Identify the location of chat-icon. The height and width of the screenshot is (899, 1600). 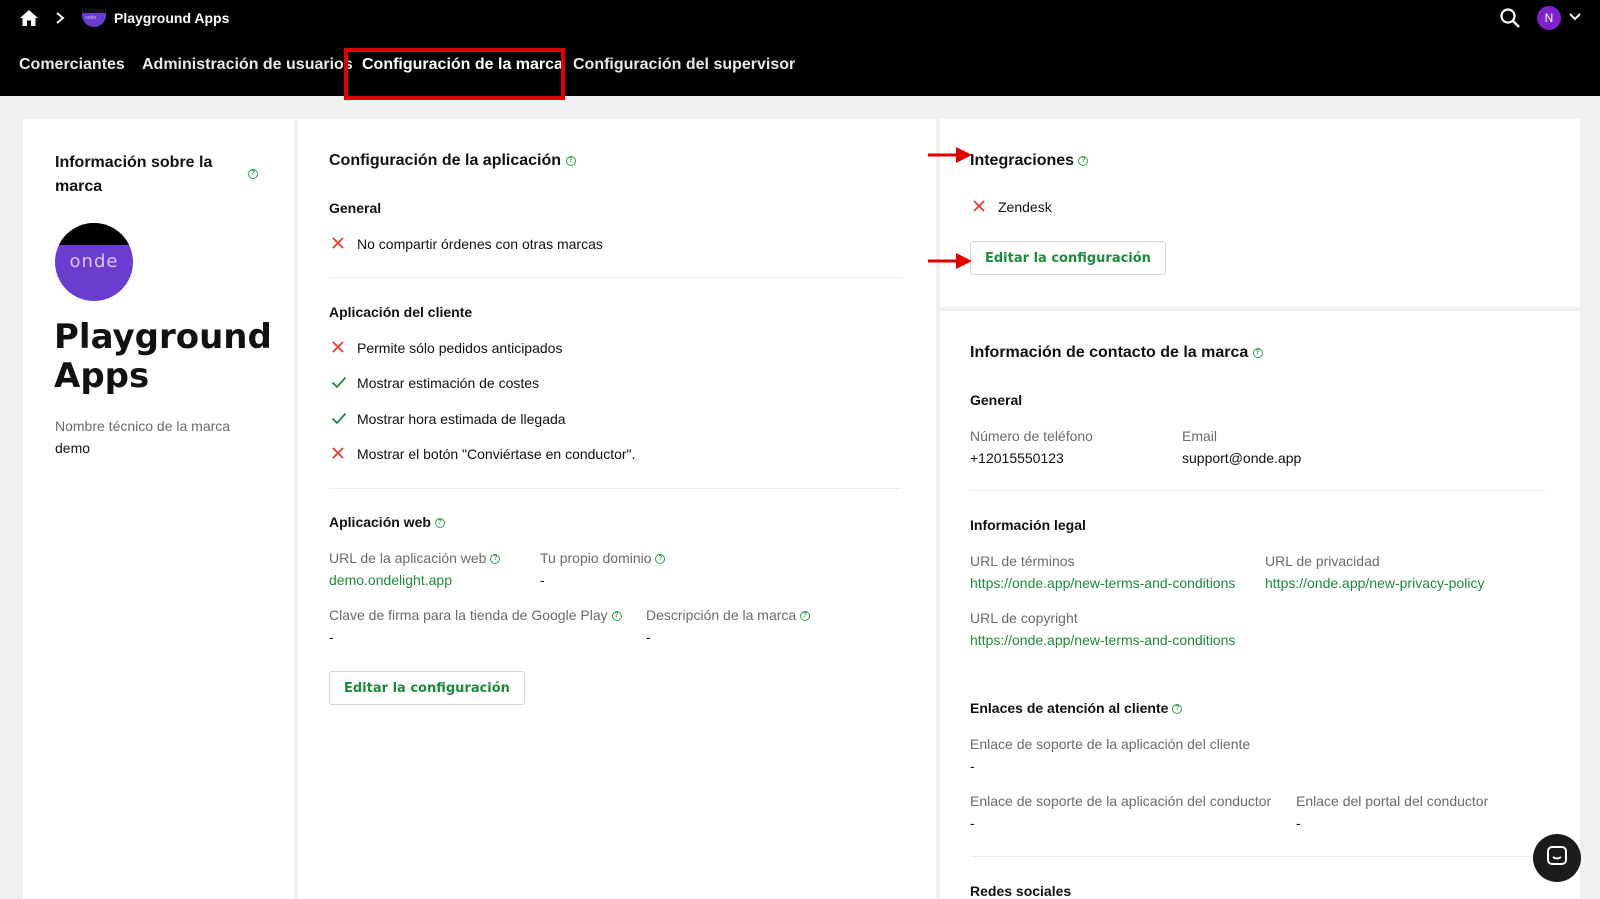
(1557, 858).